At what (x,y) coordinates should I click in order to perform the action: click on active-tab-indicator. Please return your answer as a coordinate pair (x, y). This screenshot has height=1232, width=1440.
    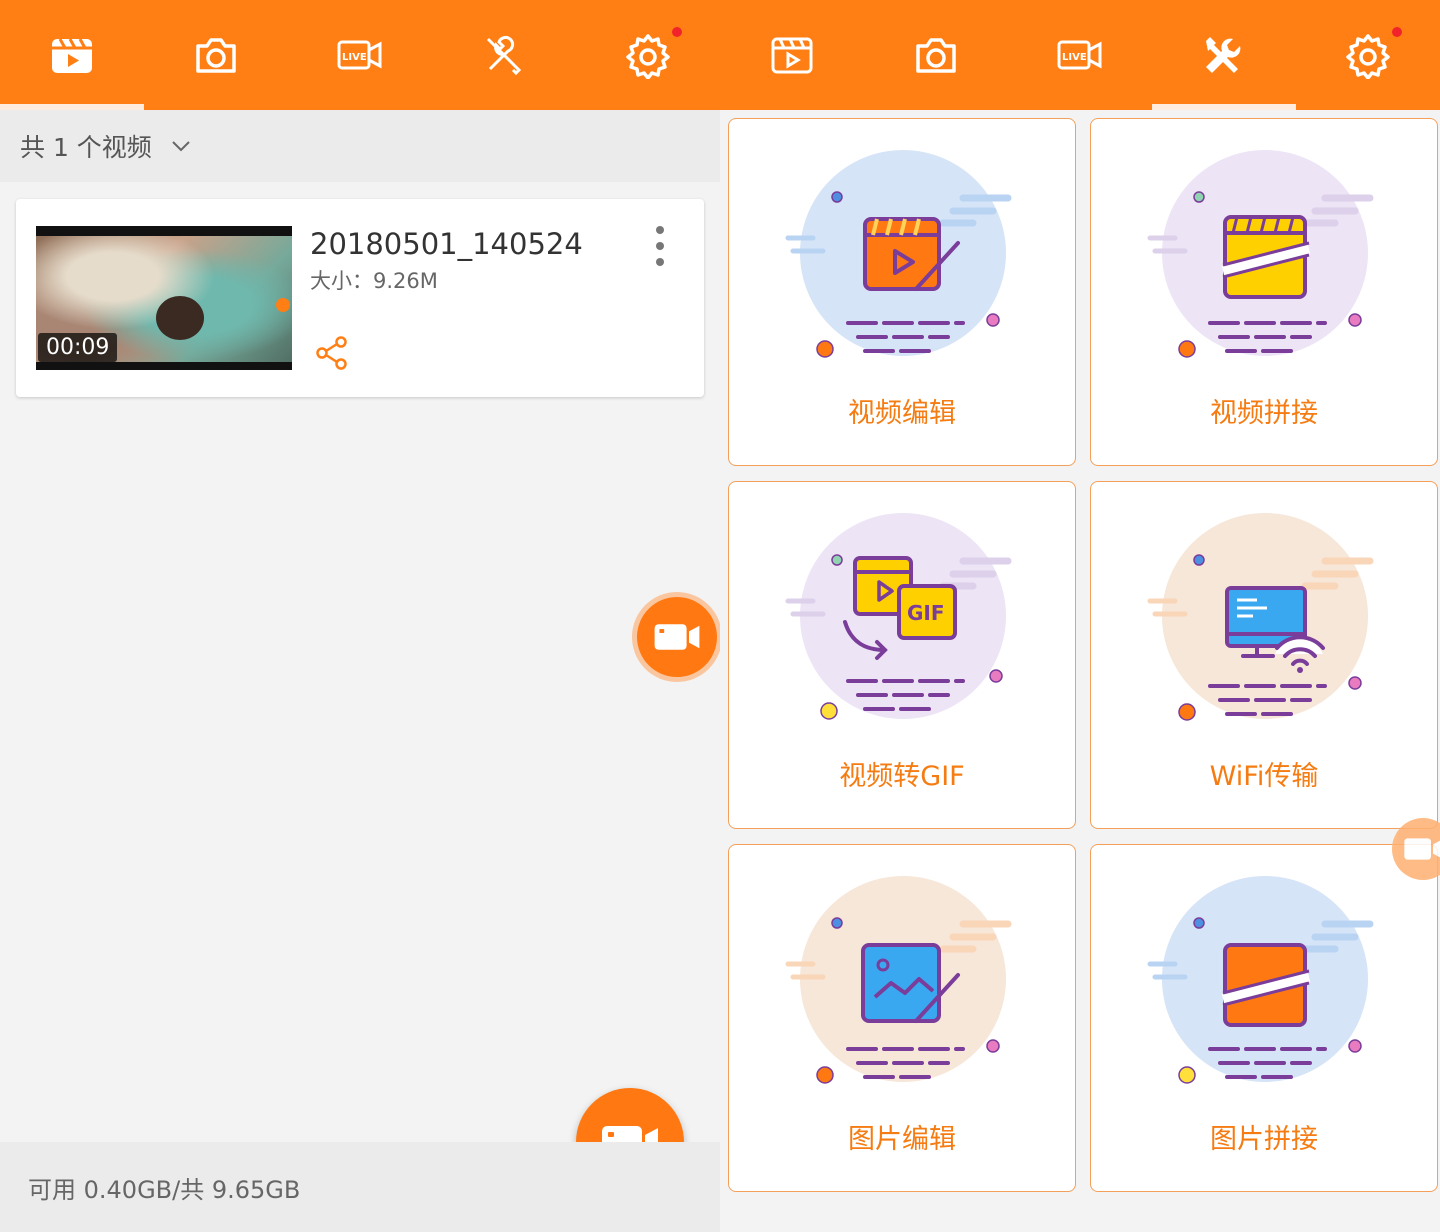
    Looking at the image, I should click on (1224, 107).